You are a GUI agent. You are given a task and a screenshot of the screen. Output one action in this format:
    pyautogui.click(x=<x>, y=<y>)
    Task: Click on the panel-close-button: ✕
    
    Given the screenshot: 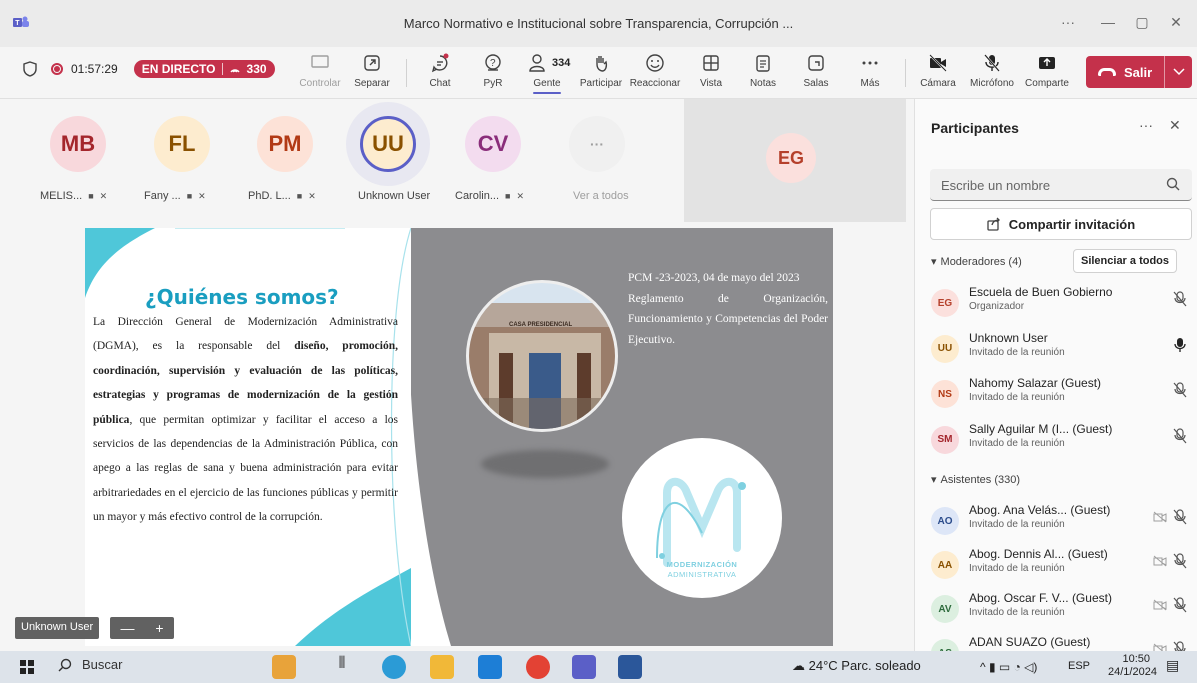 What is the action you would take?
    pyautogui.click(x=1175, y=125)
    